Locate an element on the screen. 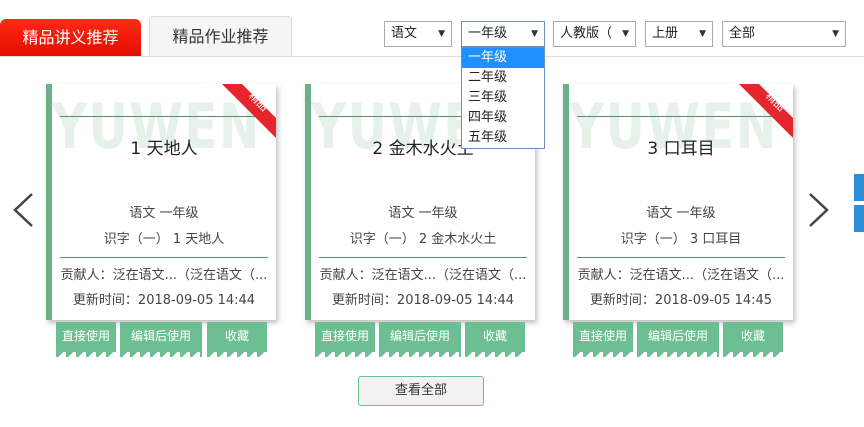 The image size is (864, 427). grade-select-value: 一年级 is located at coordinates (488, 33).